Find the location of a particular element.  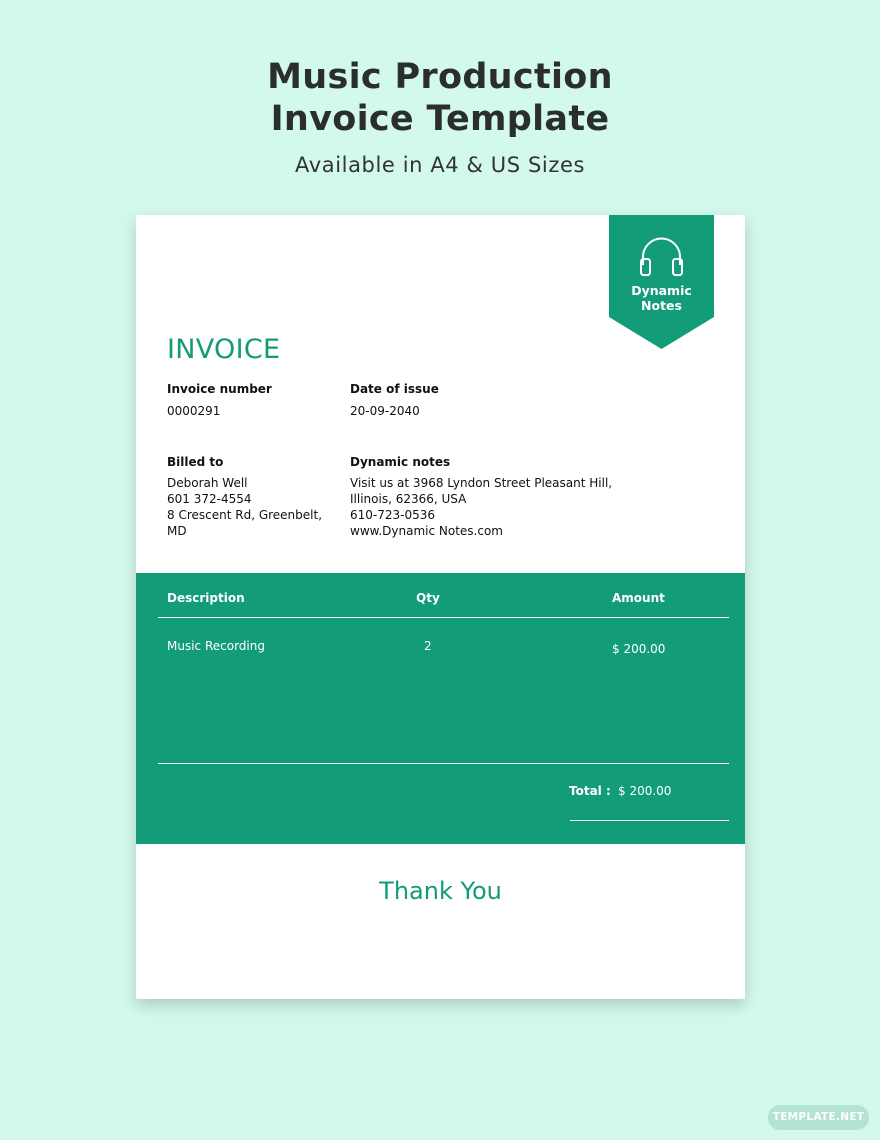

row-amount: $ 200.00 is located at coordinates (639, 649).